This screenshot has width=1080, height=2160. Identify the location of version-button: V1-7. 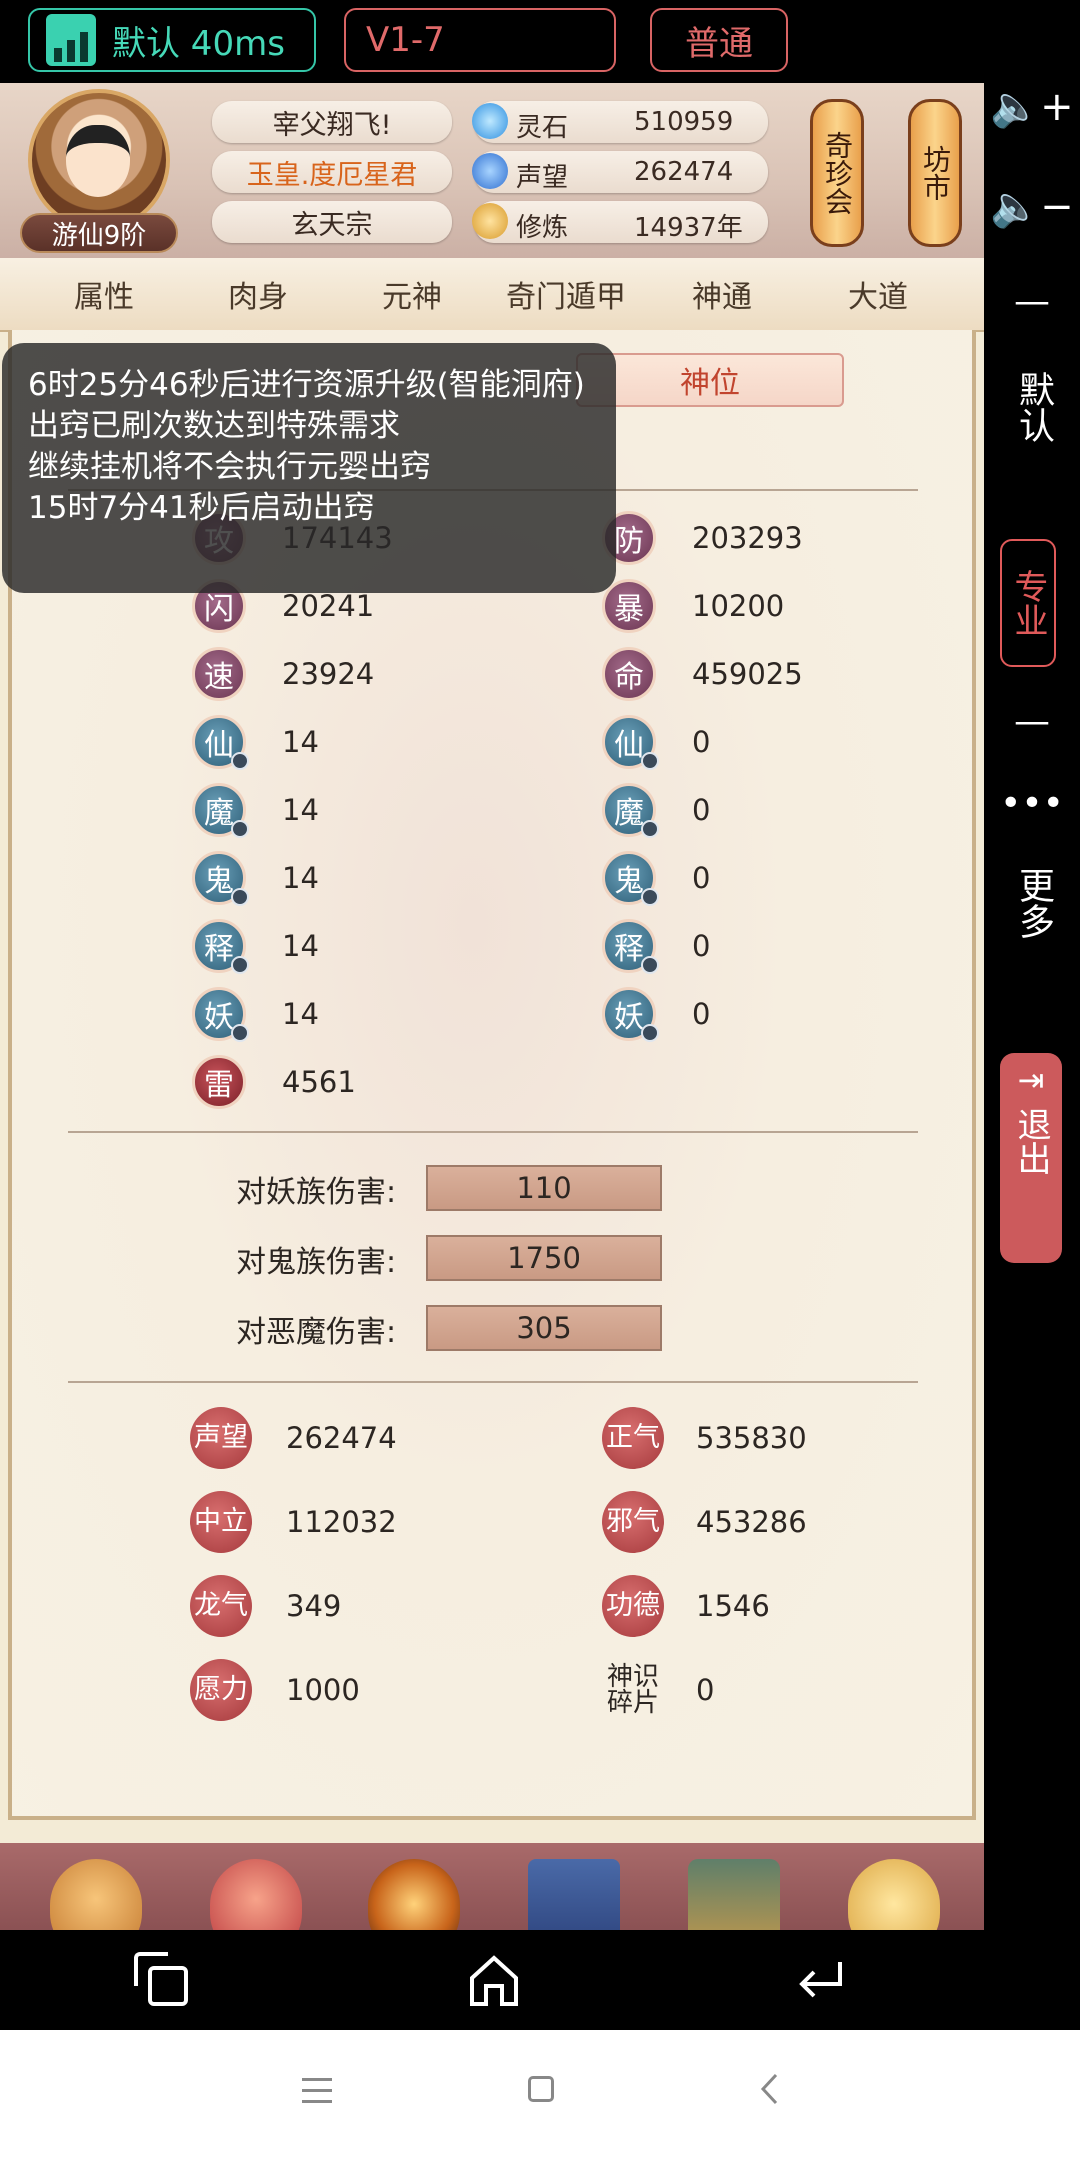
(480, 40).